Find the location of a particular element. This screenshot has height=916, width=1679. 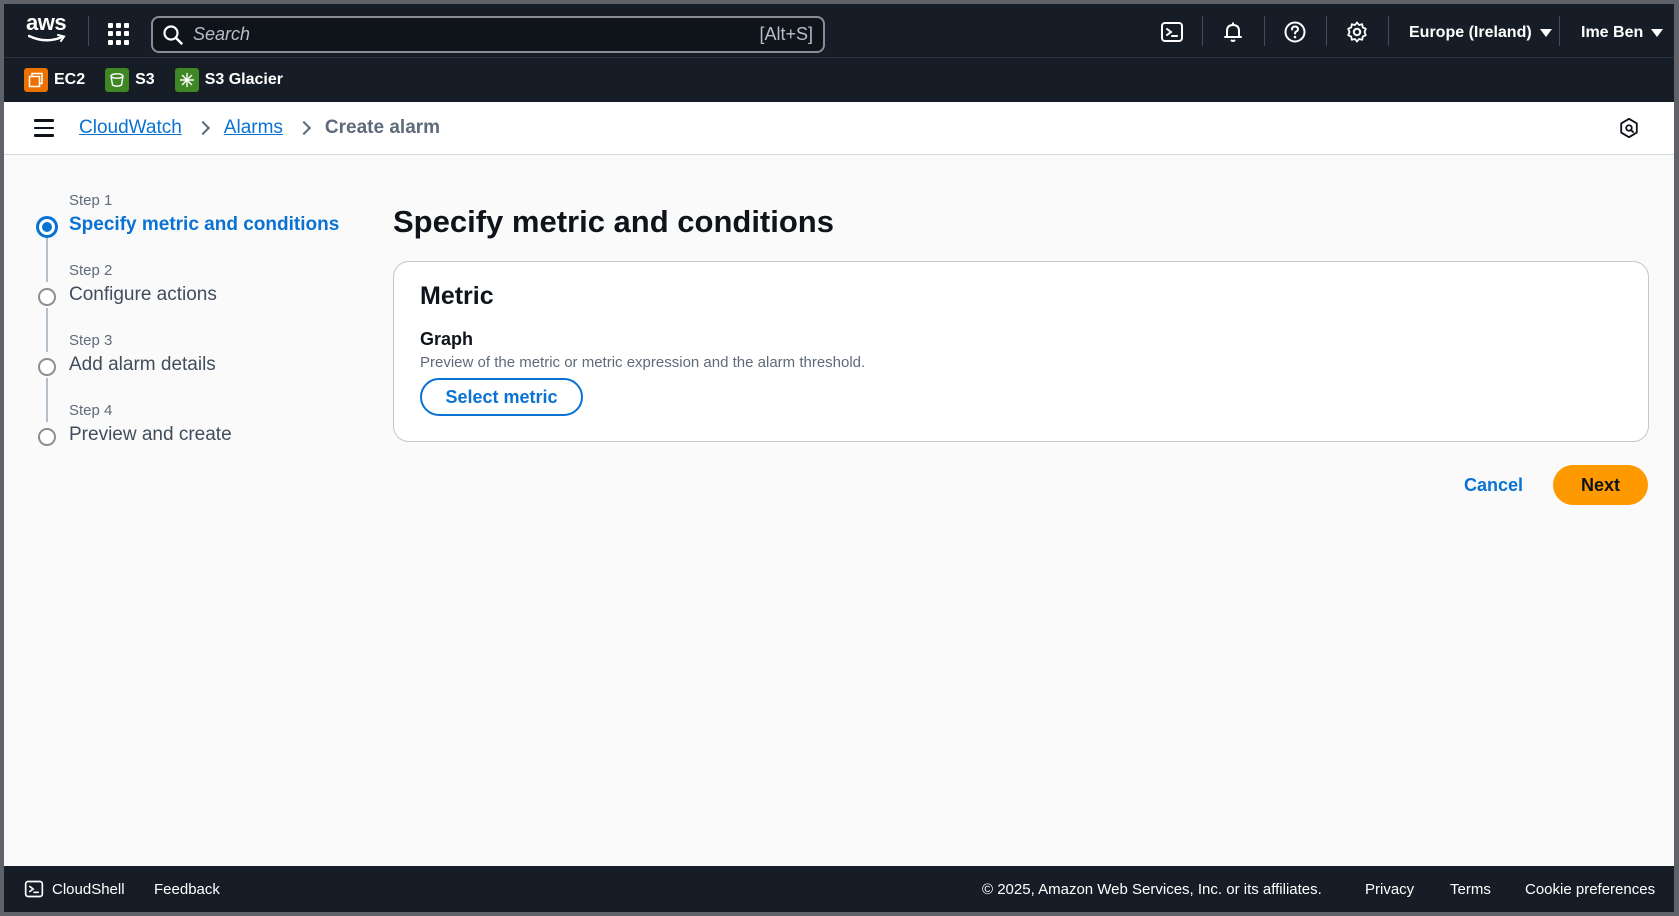

region-selector: Europe (Ireland) is located at coordinates (1480, 33).